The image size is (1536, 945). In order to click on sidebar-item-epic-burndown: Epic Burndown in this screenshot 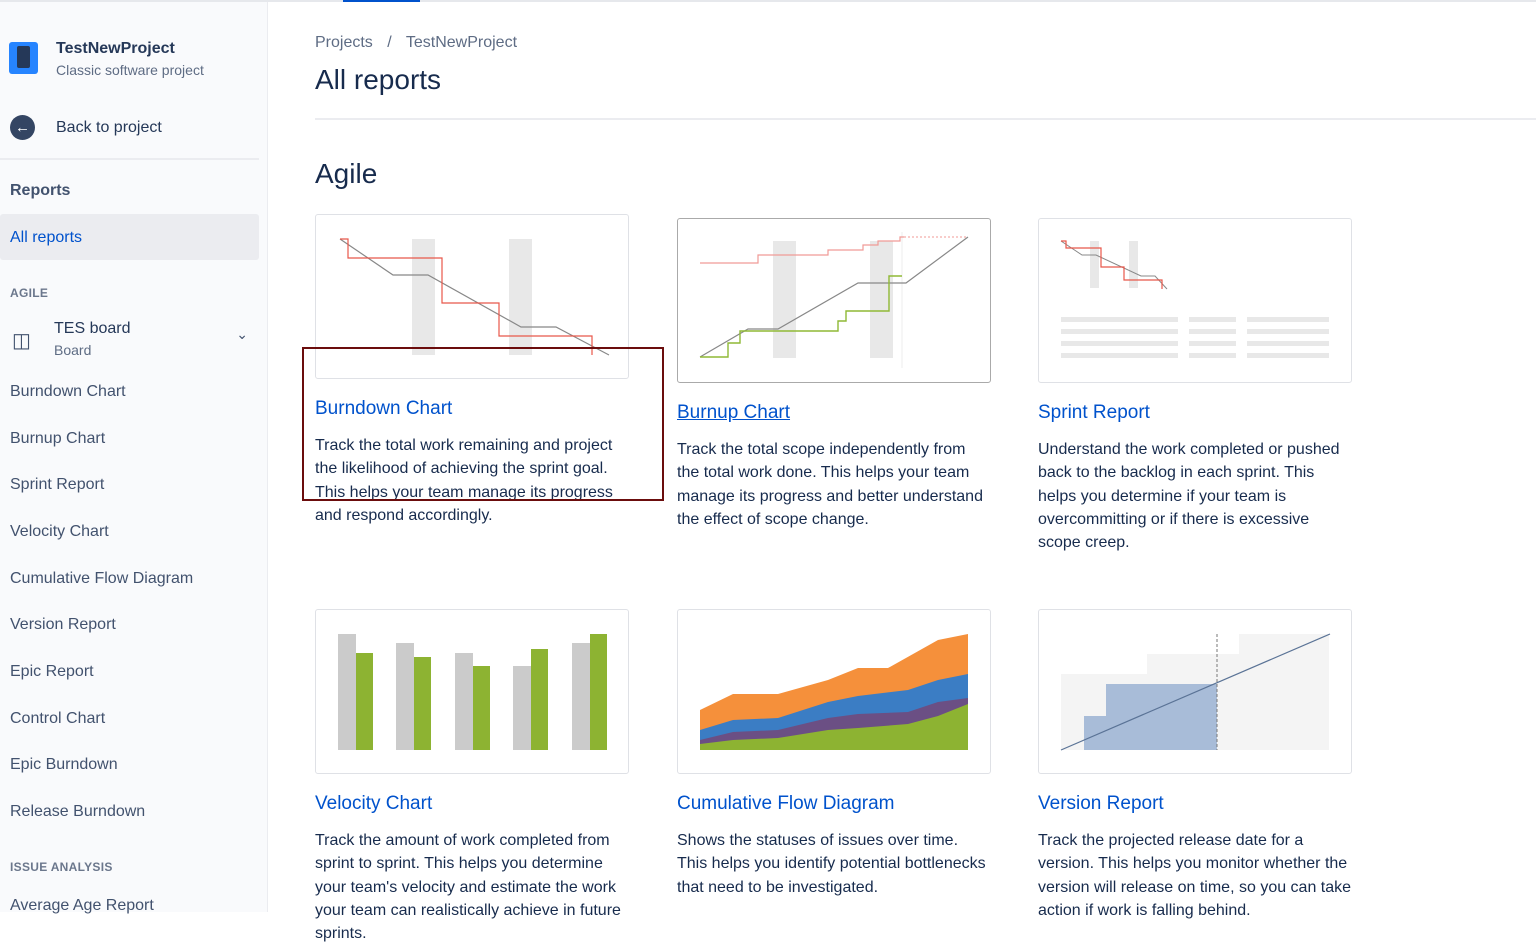, I will do `click(64, 765)`.